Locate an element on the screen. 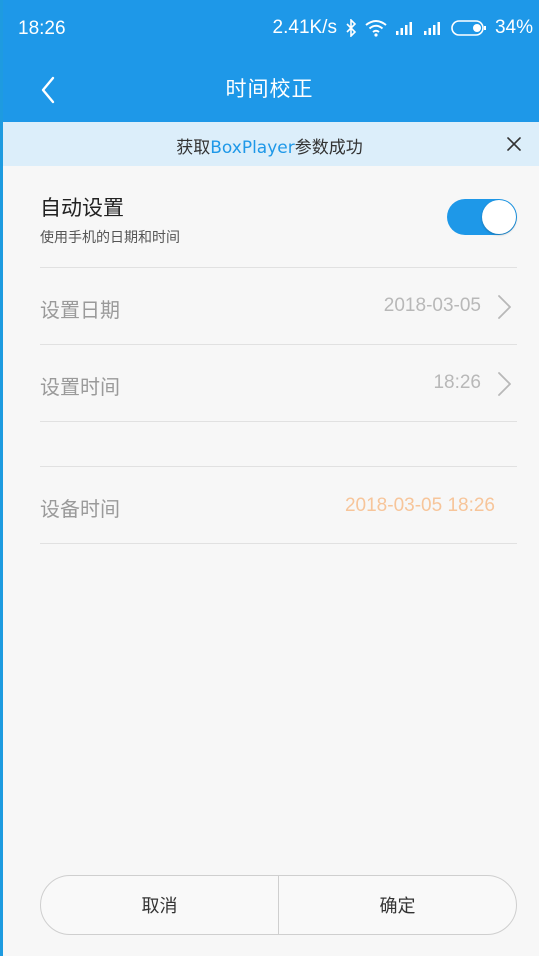 The width and height of the screenshot is (539, 956). set-time-label: 设置时间 is located at coordinates (80, 387).